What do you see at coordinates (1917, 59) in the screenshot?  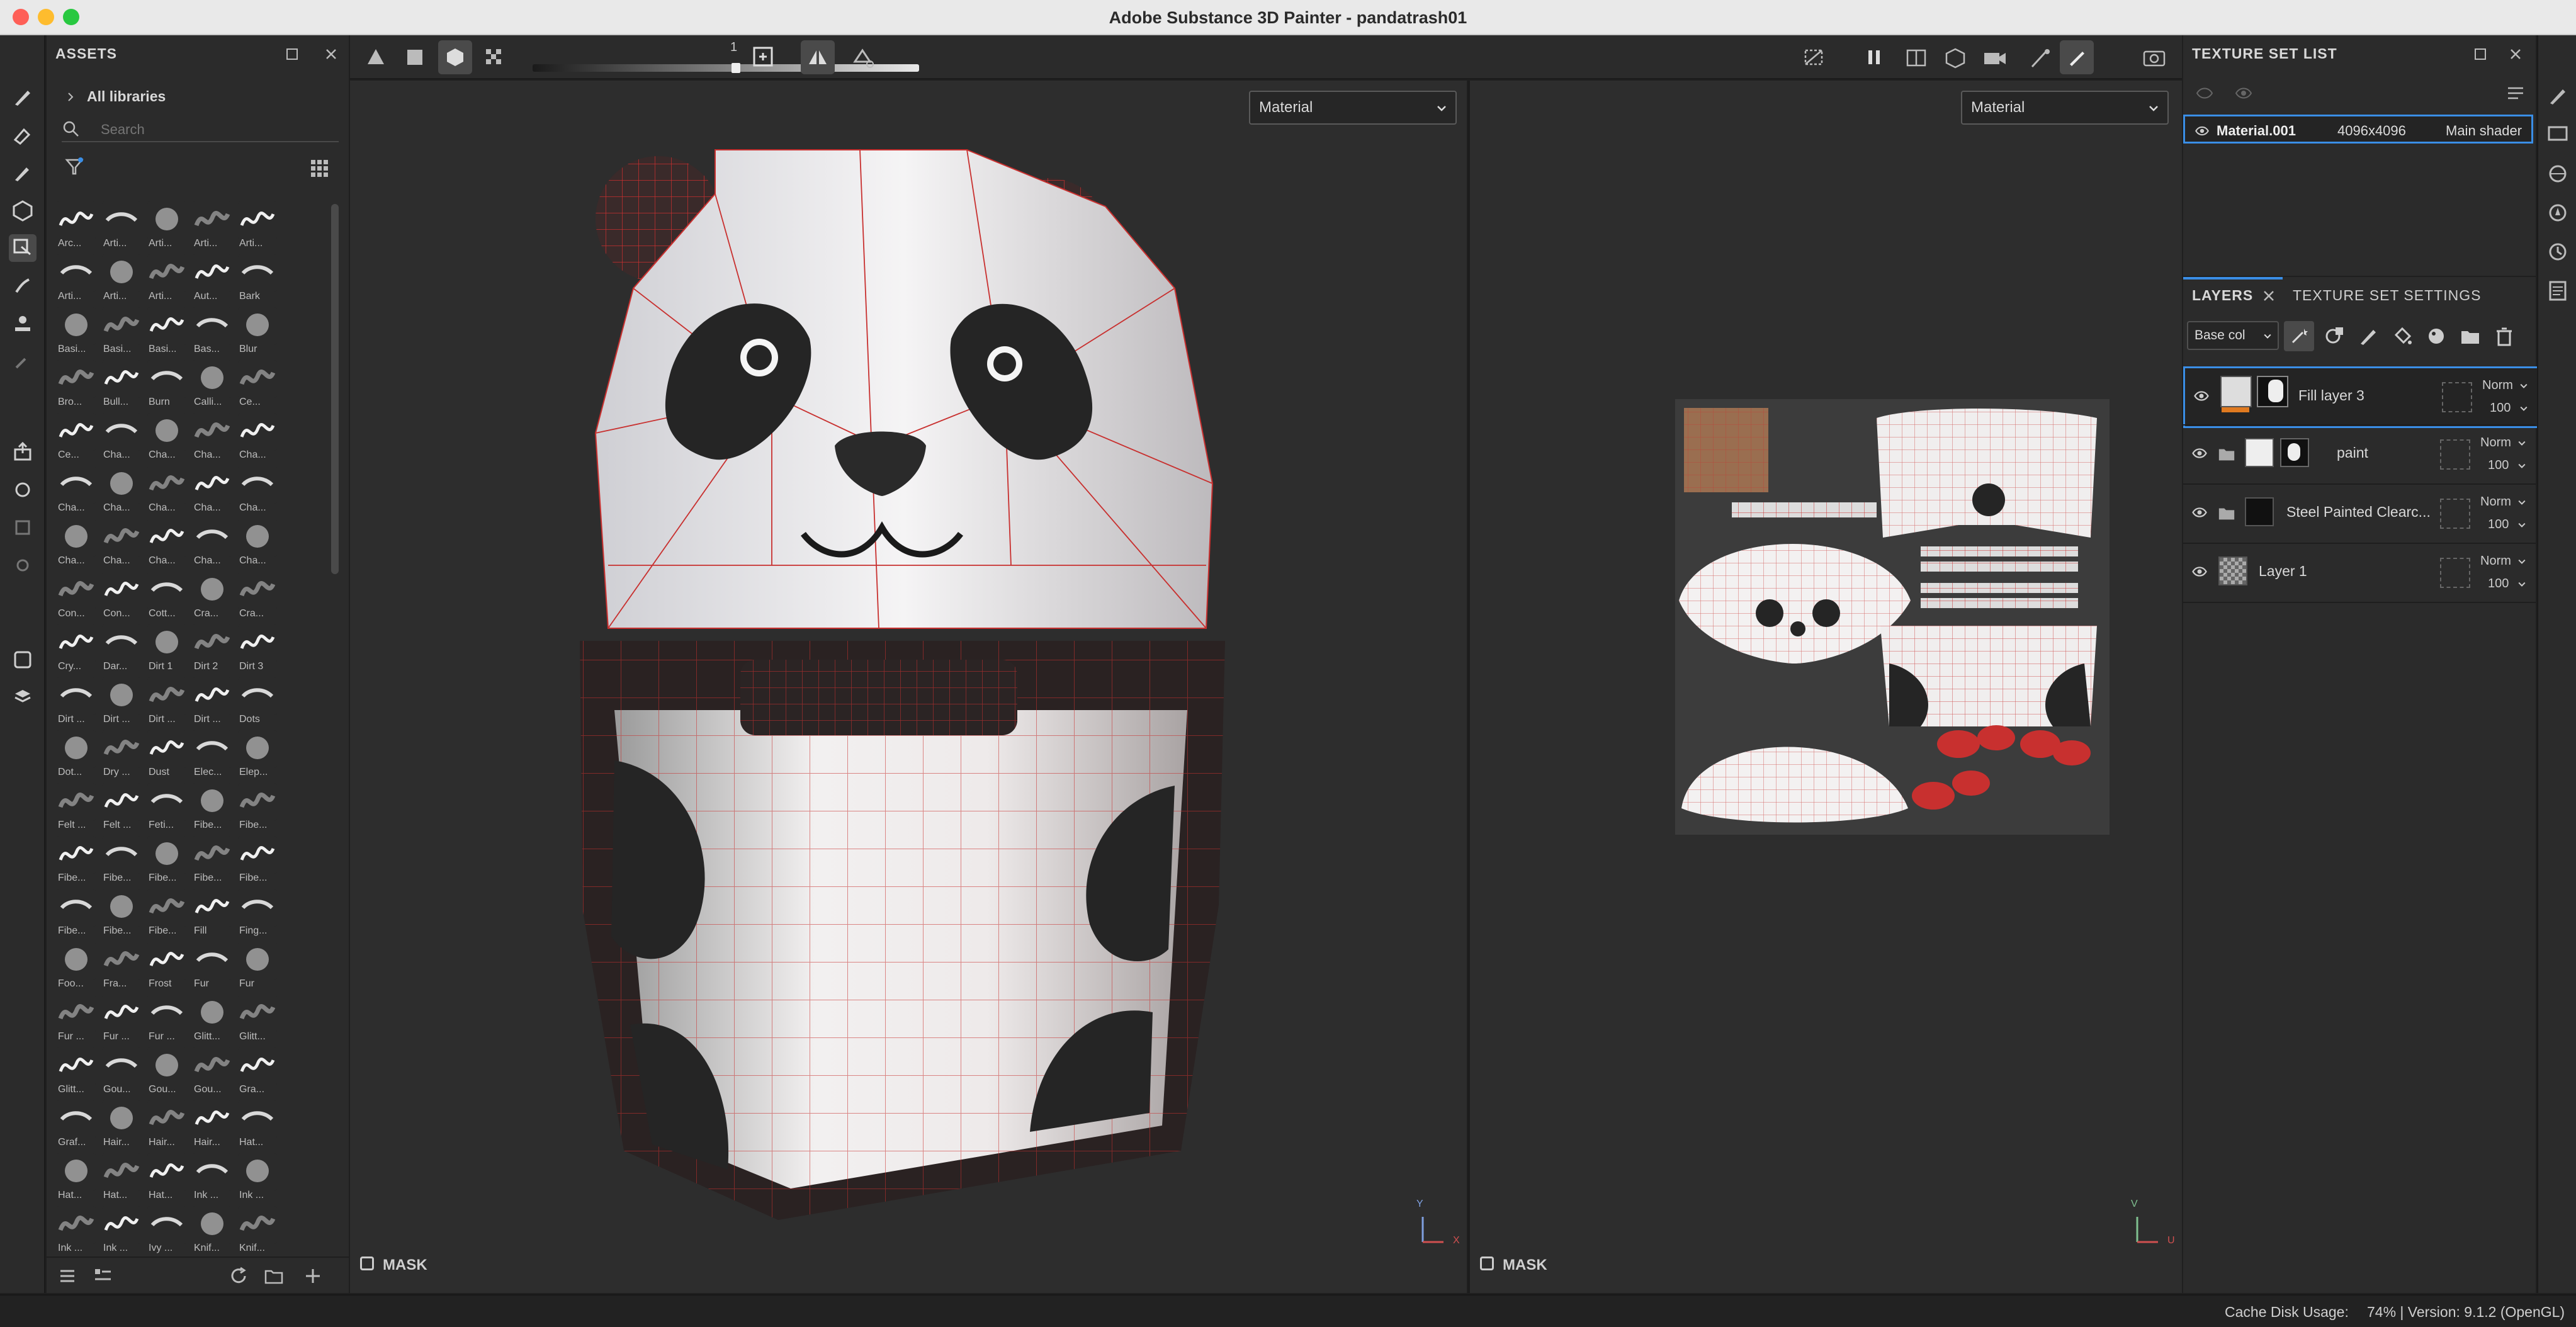 I see `split-view-icon` at bounding box center [1917, 59].